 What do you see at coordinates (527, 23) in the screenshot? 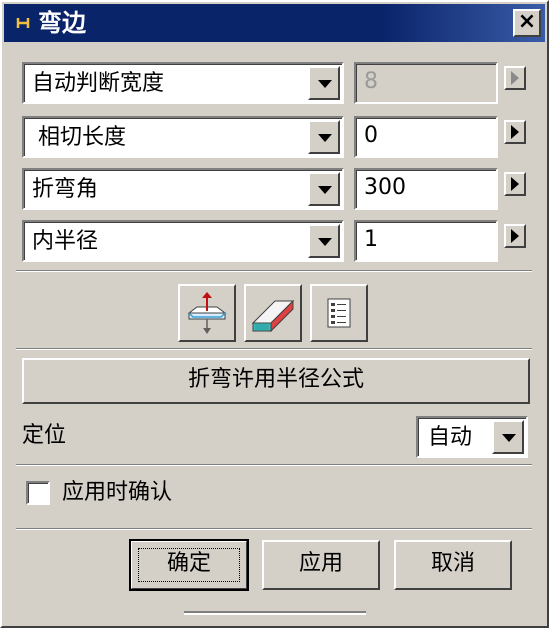
I see `close-button: ×` at bounding box center [527, 23].